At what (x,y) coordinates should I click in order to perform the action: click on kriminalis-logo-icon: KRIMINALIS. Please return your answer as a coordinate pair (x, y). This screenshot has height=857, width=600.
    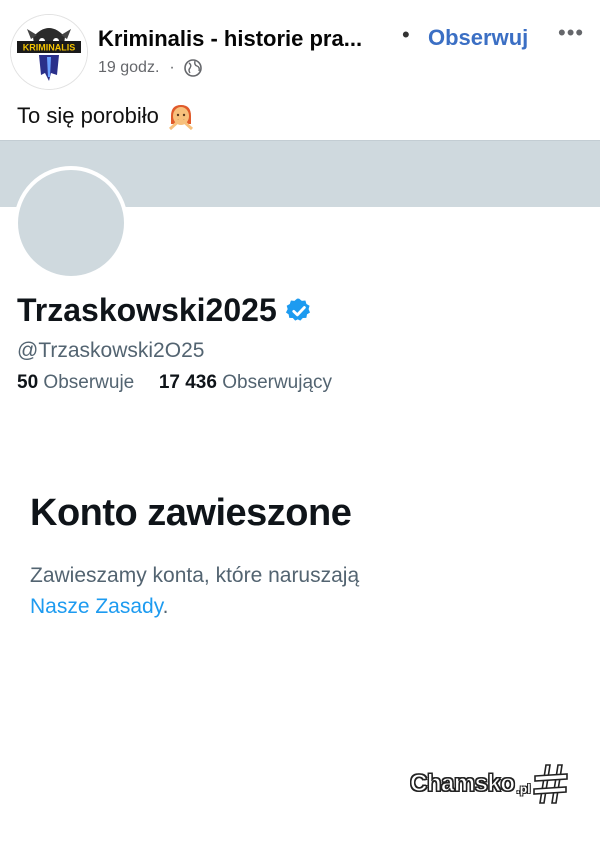
    Looking at the image, I should click on (49, 52).